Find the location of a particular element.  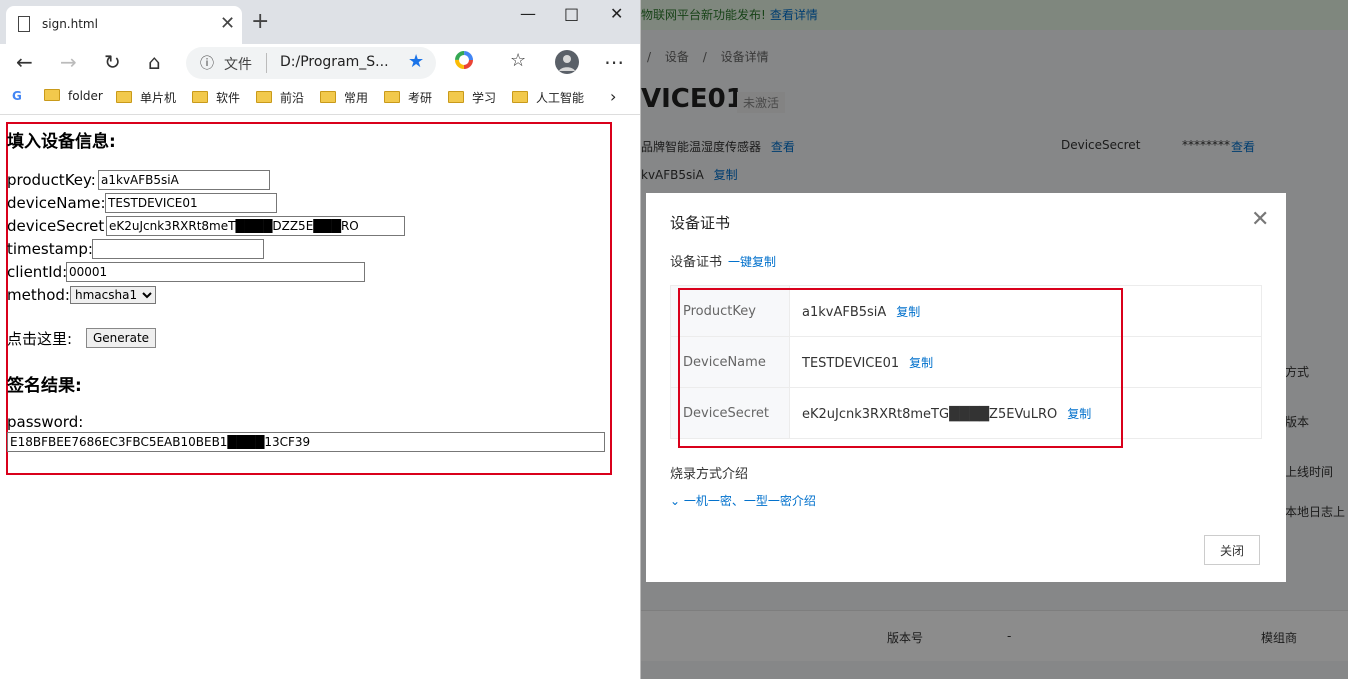

window-close-icon: ✕ is located at coordinates (616, 13).